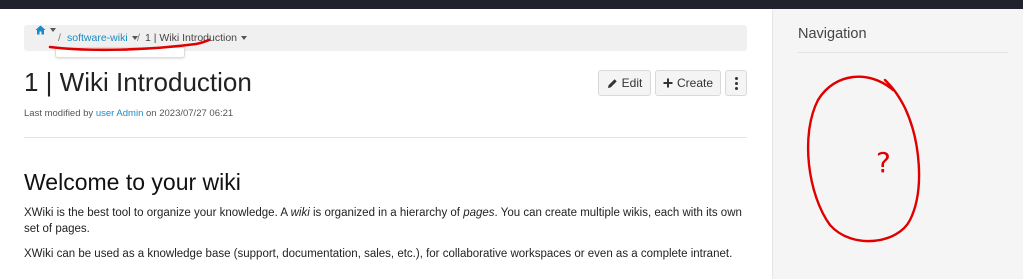  I want to click on paragraph-emphasis: wiki, so click(300, 213).